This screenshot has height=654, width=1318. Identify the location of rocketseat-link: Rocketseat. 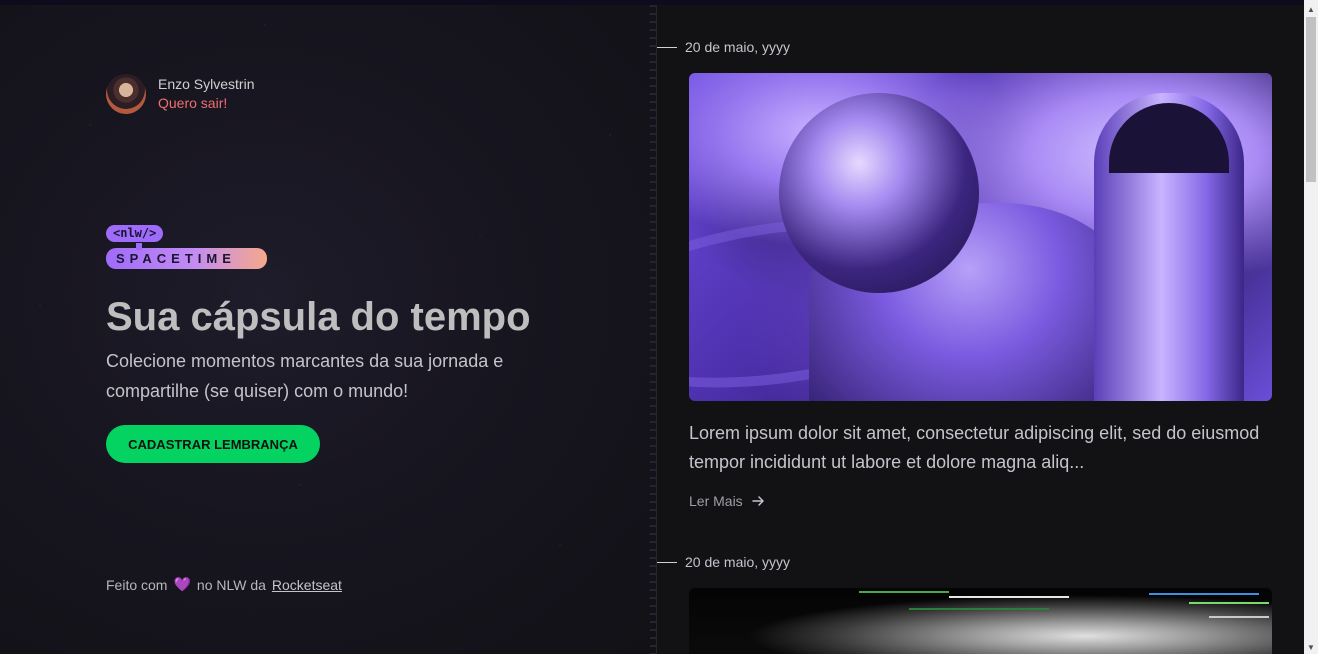
(307, 585).